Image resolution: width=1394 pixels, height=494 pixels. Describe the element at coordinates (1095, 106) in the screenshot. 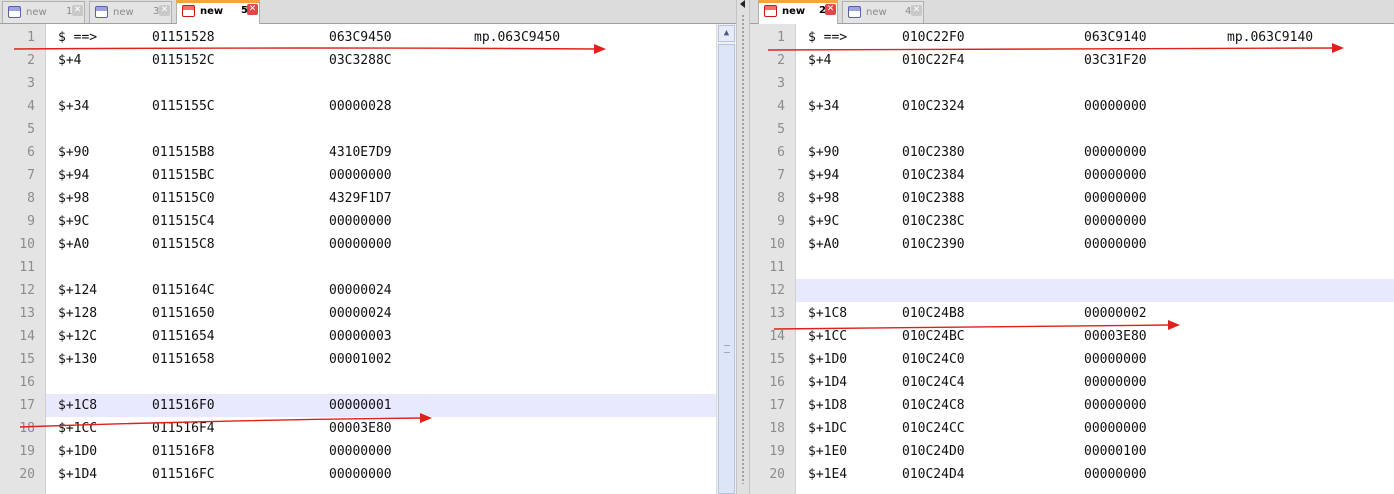

I see `text-line: $+34 010C2324 00000000` at that location.